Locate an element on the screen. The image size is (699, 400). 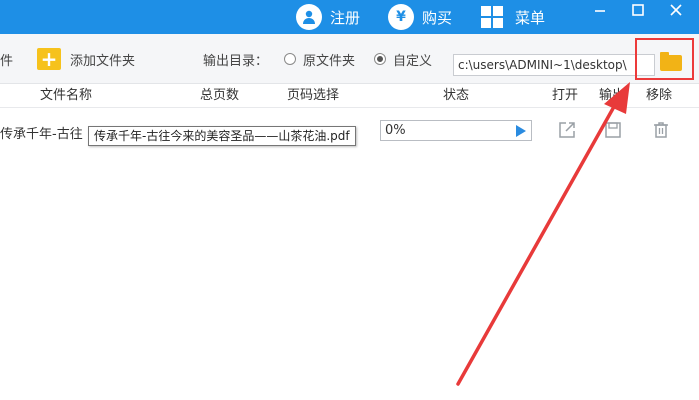
output-path-input: c:\users\ADMINI~1\desktop\ is located at coordinates (554, 65).